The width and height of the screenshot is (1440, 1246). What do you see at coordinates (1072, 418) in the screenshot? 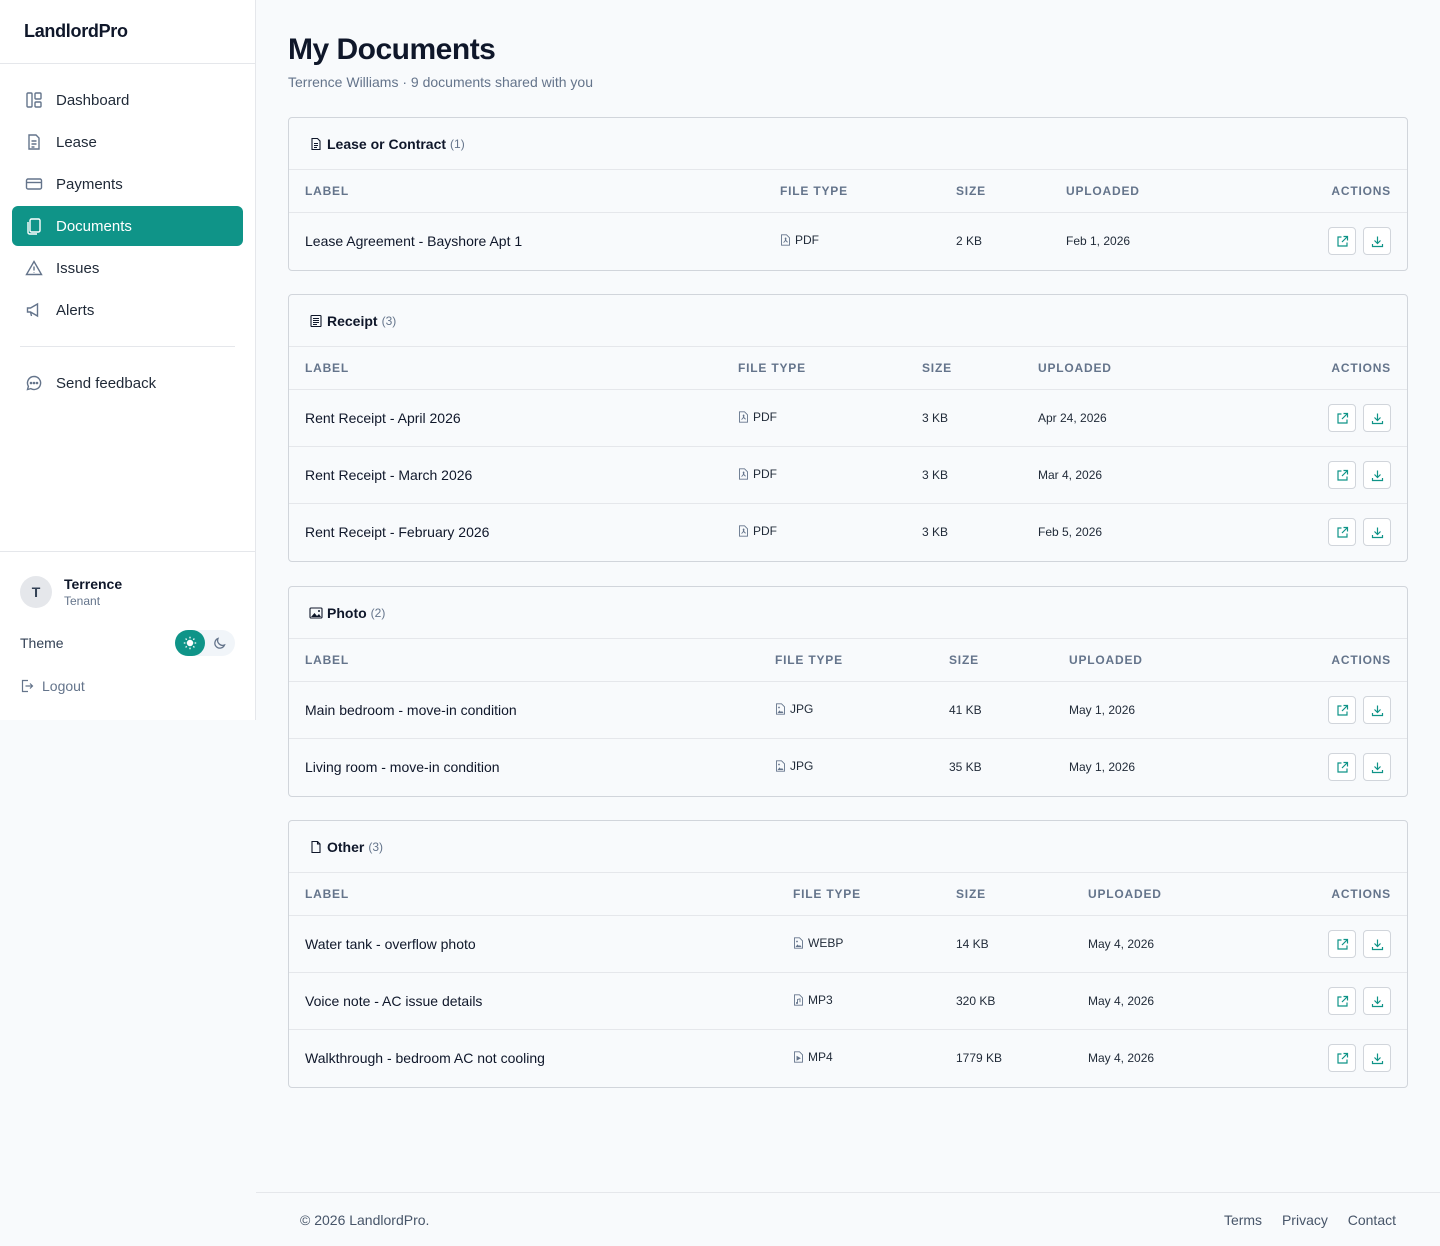
I see `uploaded-date: Apr 24, 2026` at bounding box center [1072, 418].